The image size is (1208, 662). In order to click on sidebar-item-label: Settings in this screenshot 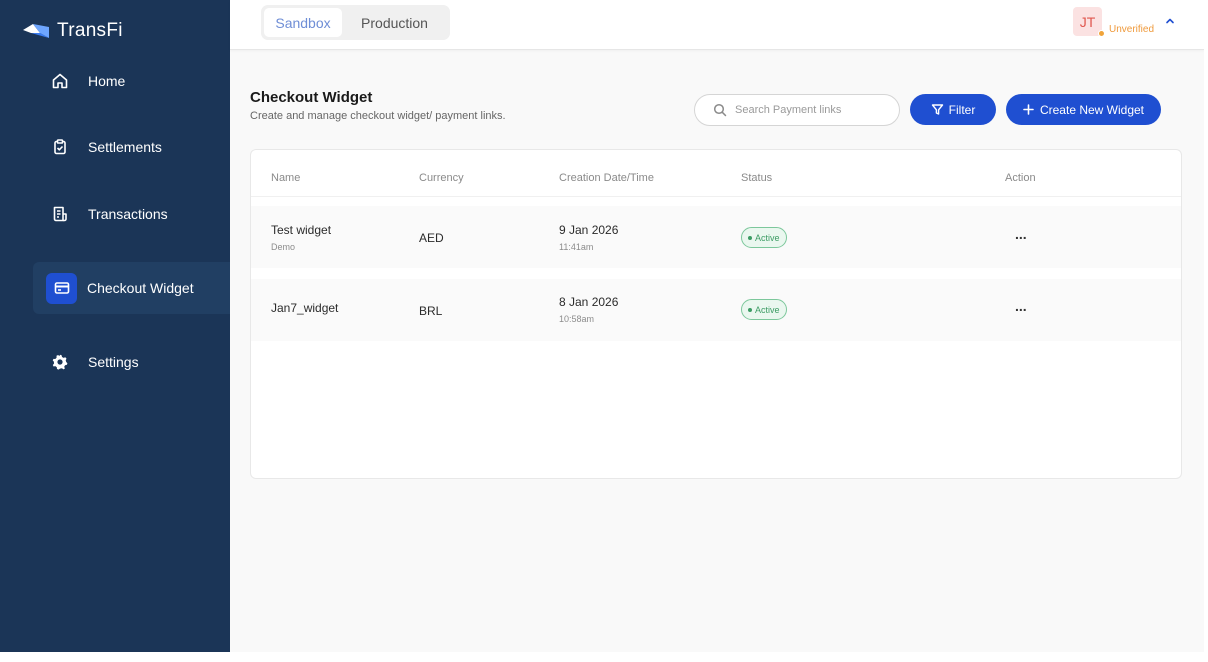, I will do `click(113, 362)`.